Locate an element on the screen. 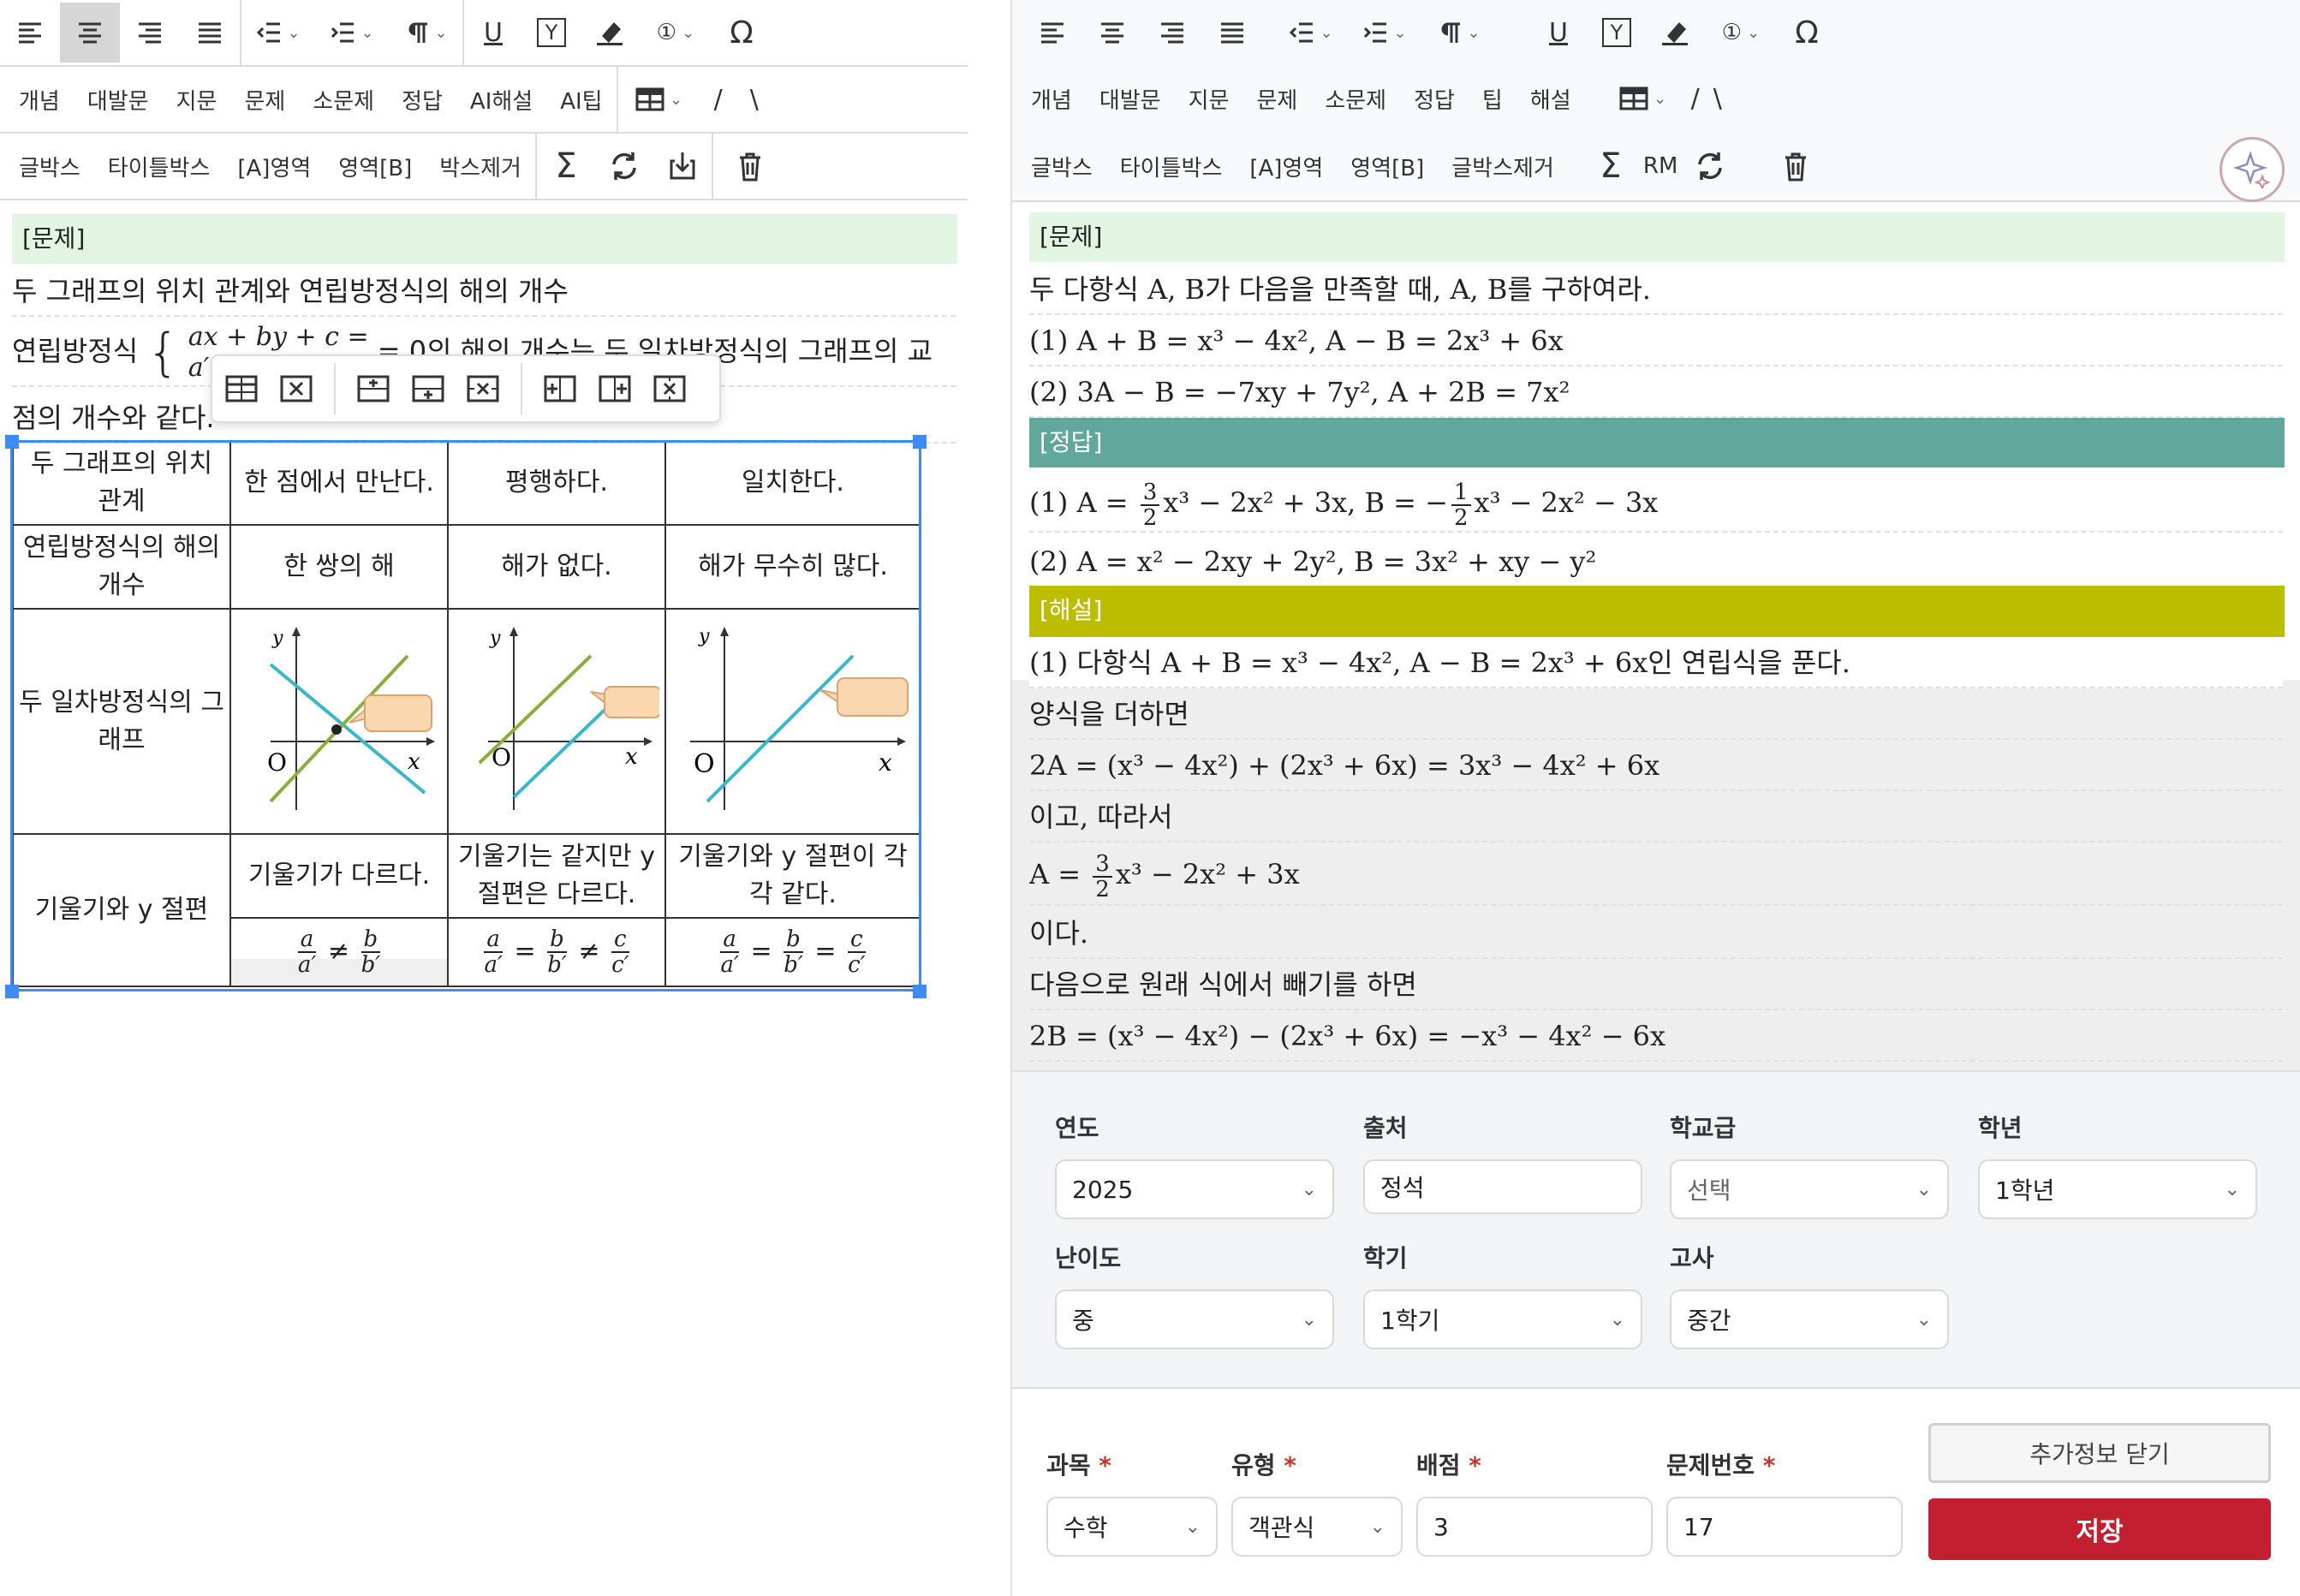 This screenshot has width=2300, height=1596. cell-ratio-2: a a′ = b b′ ≠ c c′ is located at coordinates (557, 952).